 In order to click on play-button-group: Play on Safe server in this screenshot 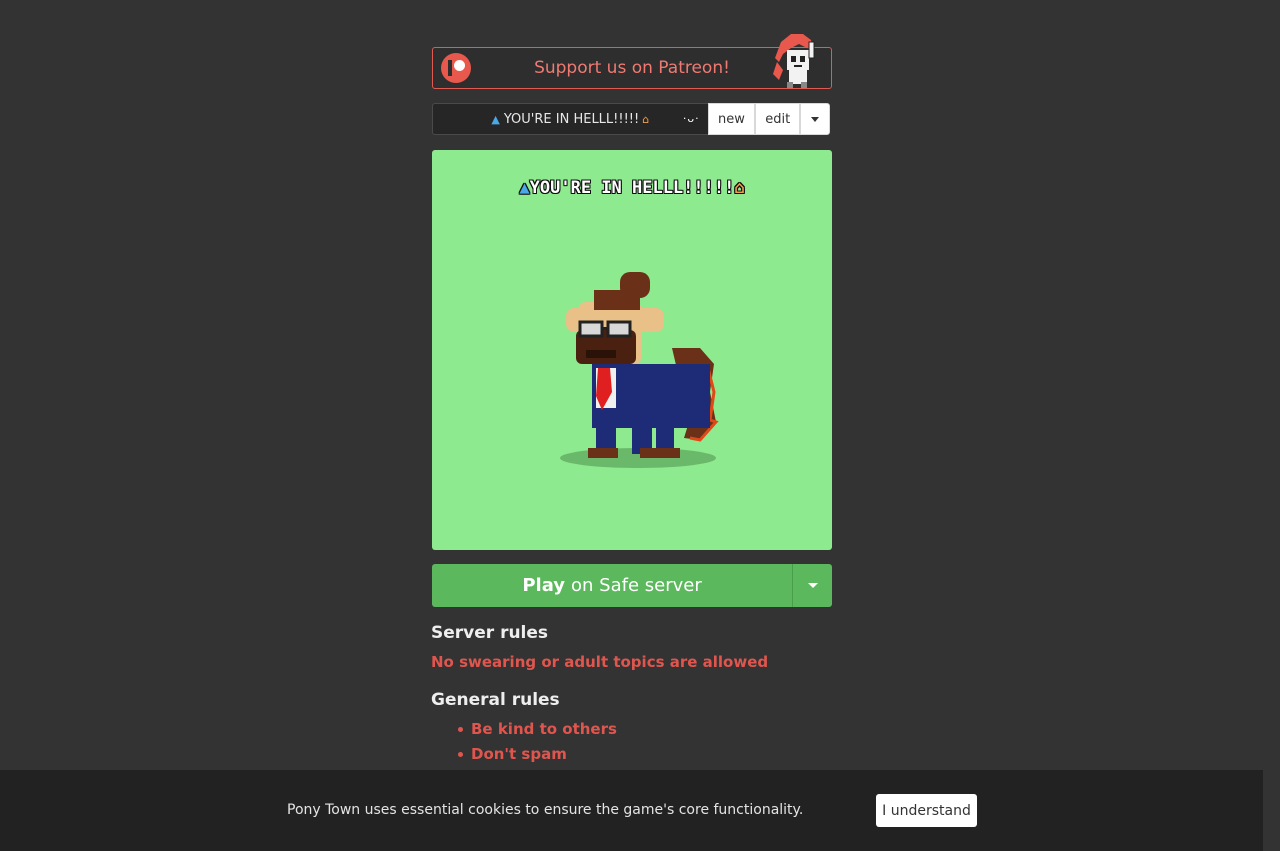, I will do `click(632, 585)`.